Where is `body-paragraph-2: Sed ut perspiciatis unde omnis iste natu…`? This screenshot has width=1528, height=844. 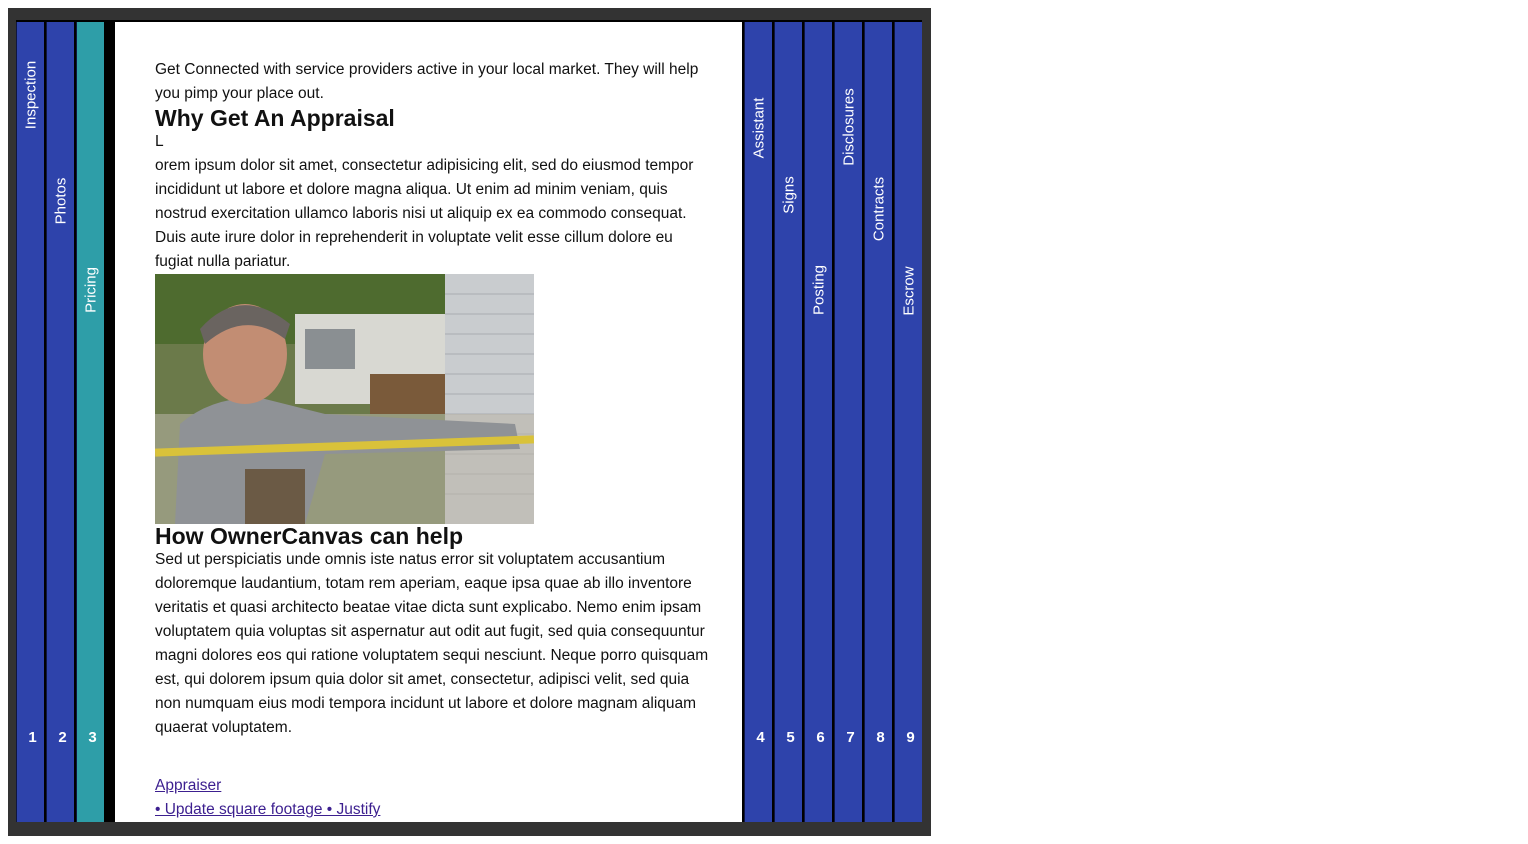
body-paragraph-2: Sed ut perspiciatis unde omnis iste natu… is located at coordinates (432, 643).